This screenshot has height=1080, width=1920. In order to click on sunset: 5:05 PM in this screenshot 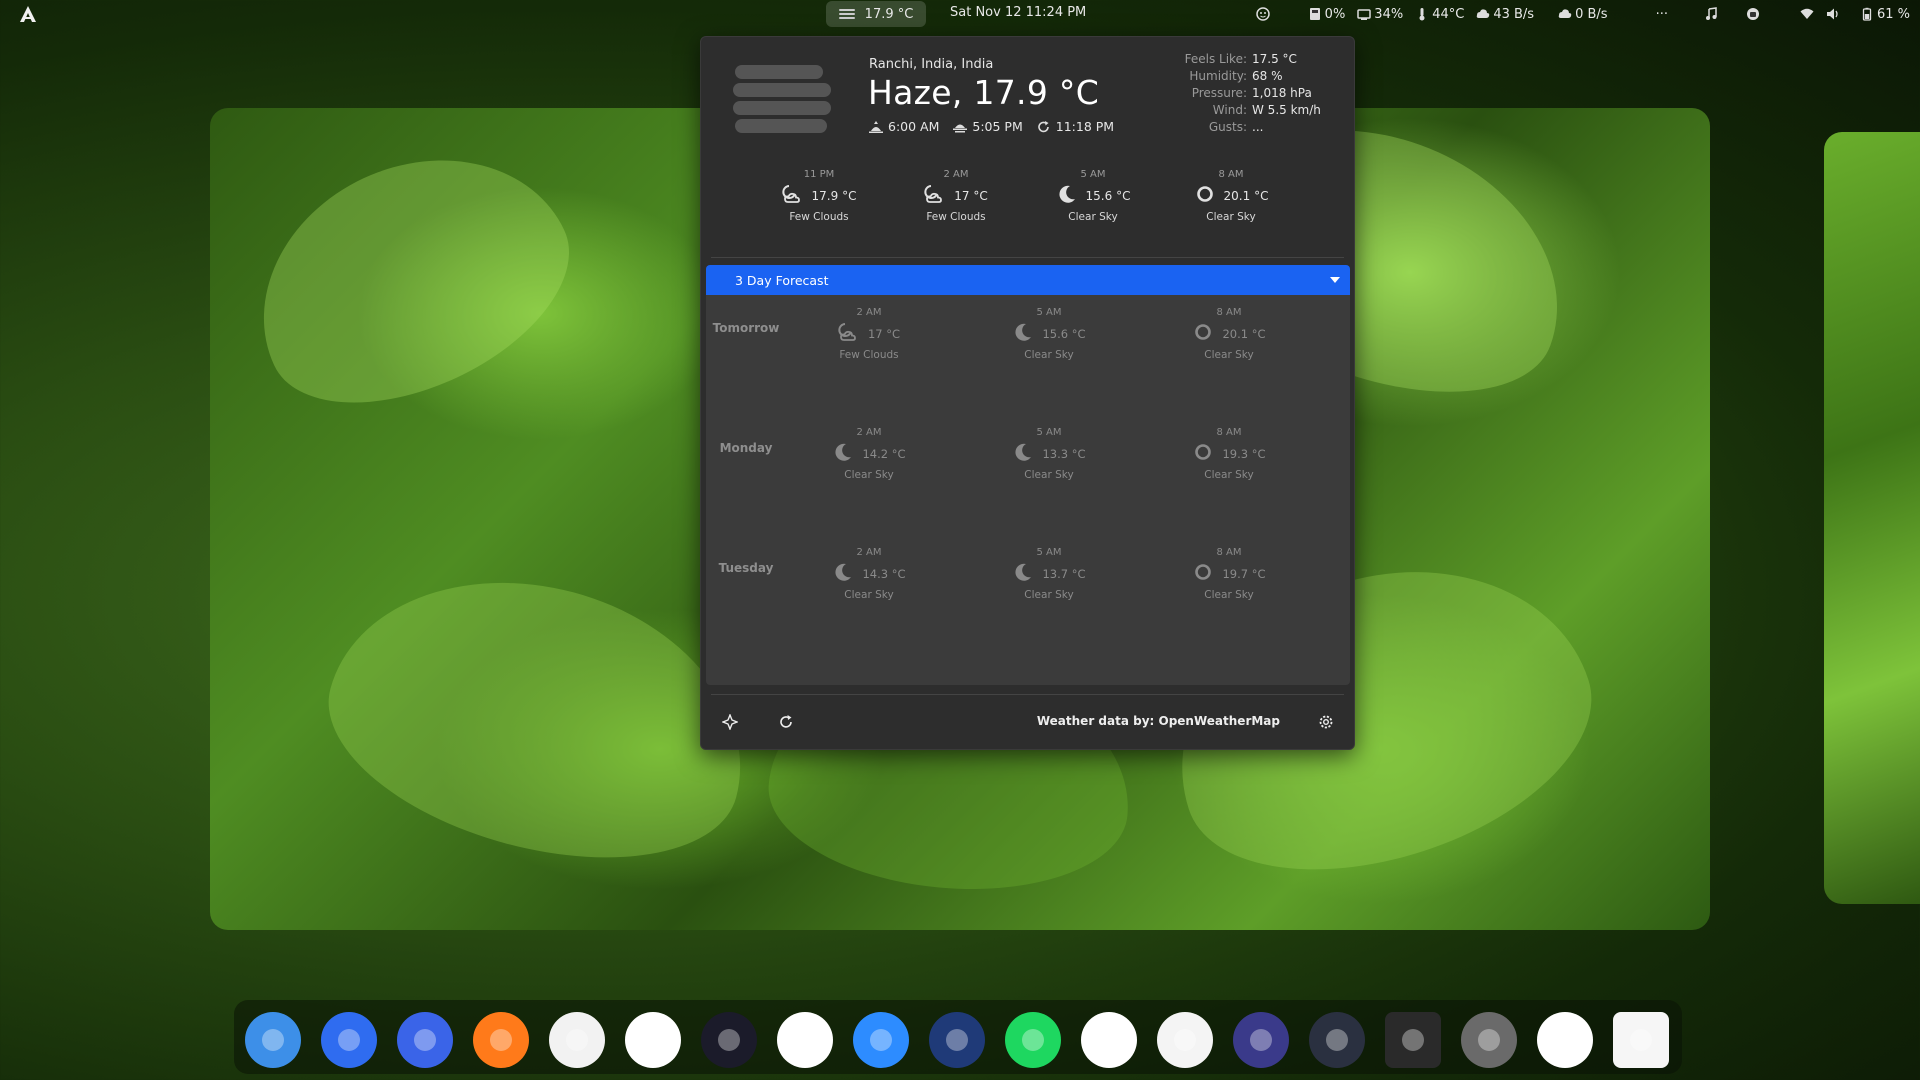, I will do `click(988, 126)`.